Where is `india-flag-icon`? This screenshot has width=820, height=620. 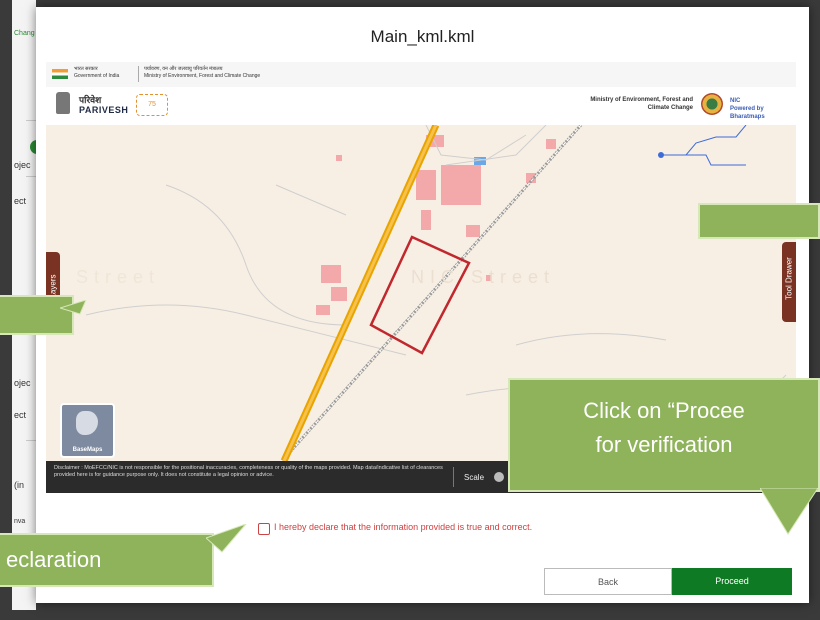
india-flag-icon is located at coordinates (60, 74).